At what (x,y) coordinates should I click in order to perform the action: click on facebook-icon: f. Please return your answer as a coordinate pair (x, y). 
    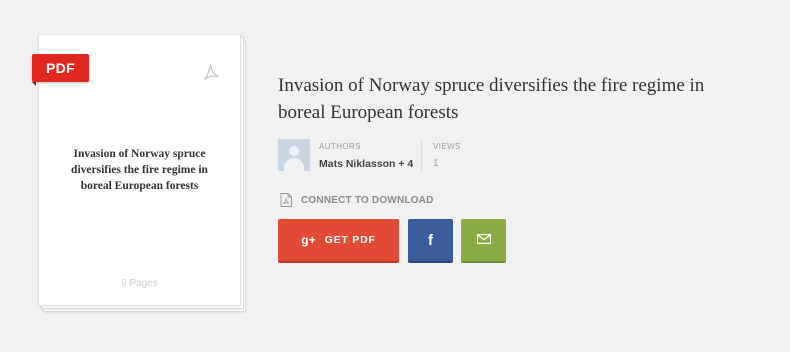
    Looking at the image, I should click on (430, 240).